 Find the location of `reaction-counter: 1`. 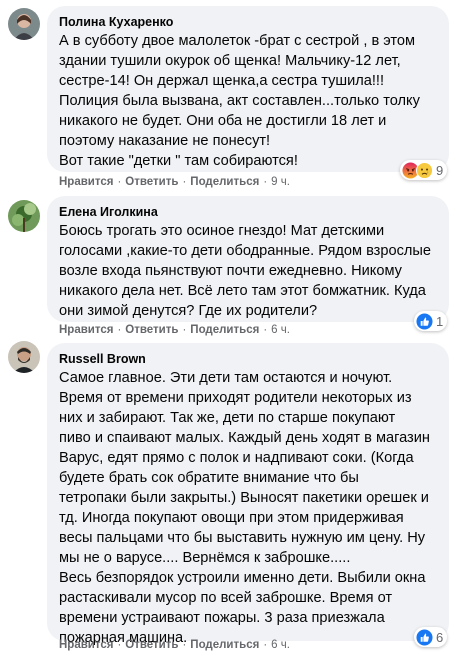

reaction-counter: 1 is located at coordinates (431, 321).